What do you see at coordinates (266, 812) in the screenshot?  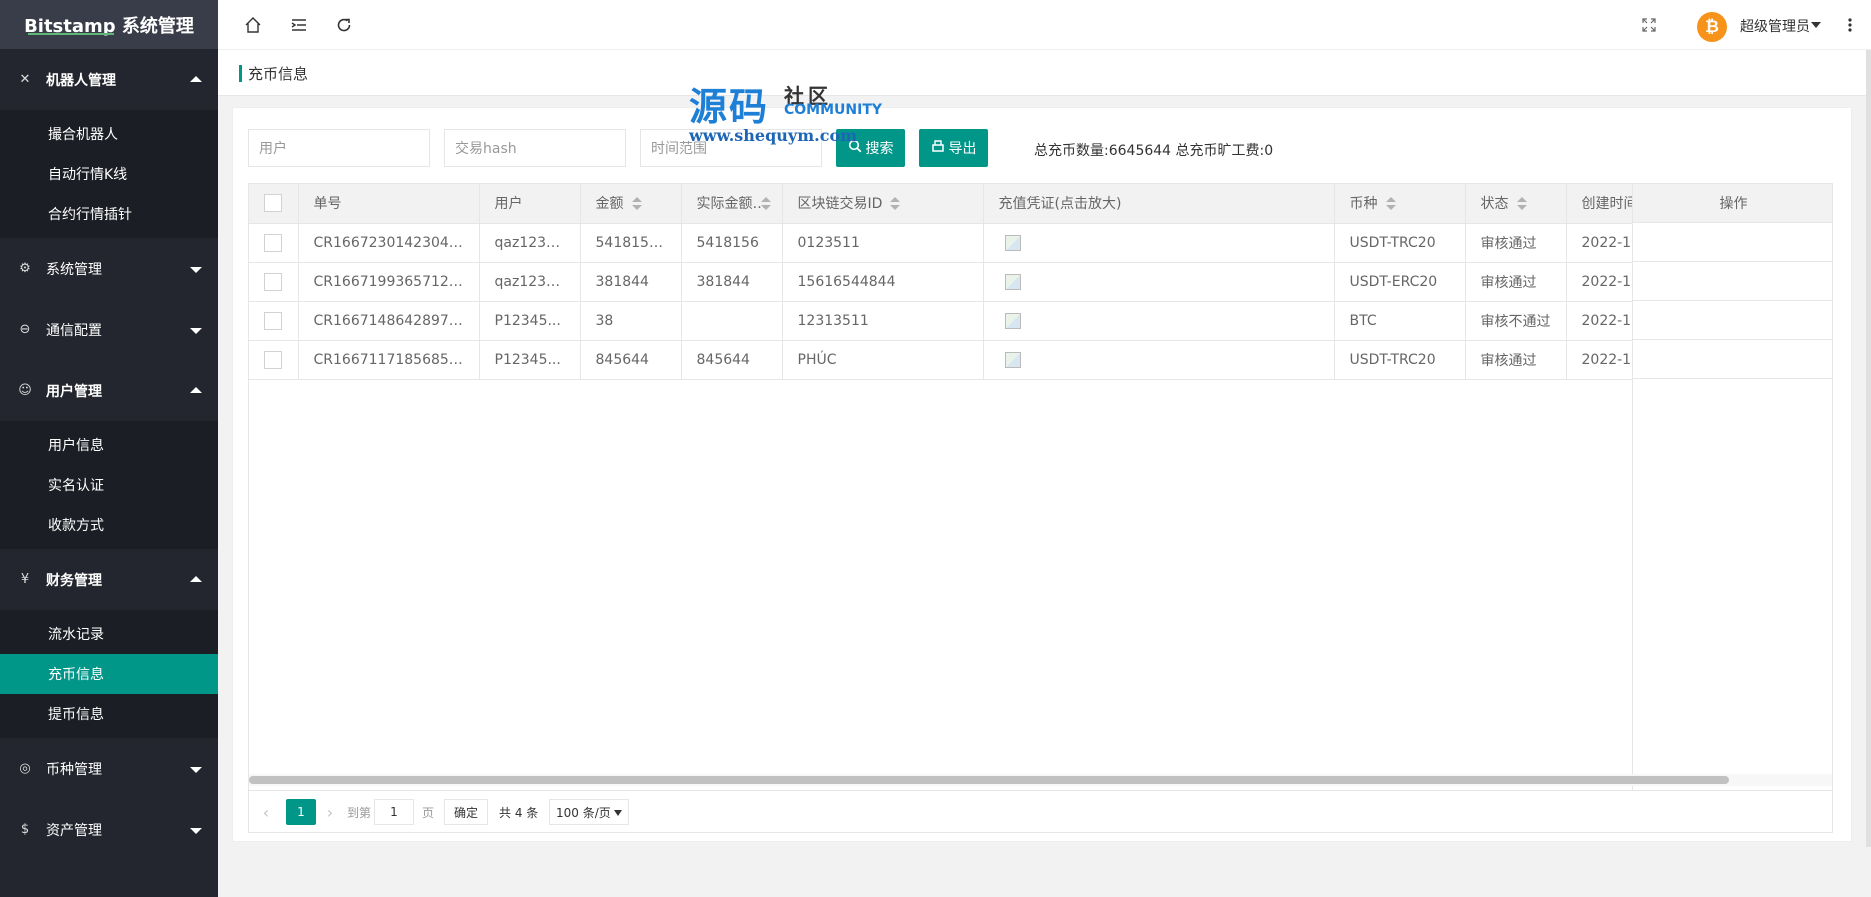 I see `prev-page-icon: ‹` at bounding box center [266, 812].